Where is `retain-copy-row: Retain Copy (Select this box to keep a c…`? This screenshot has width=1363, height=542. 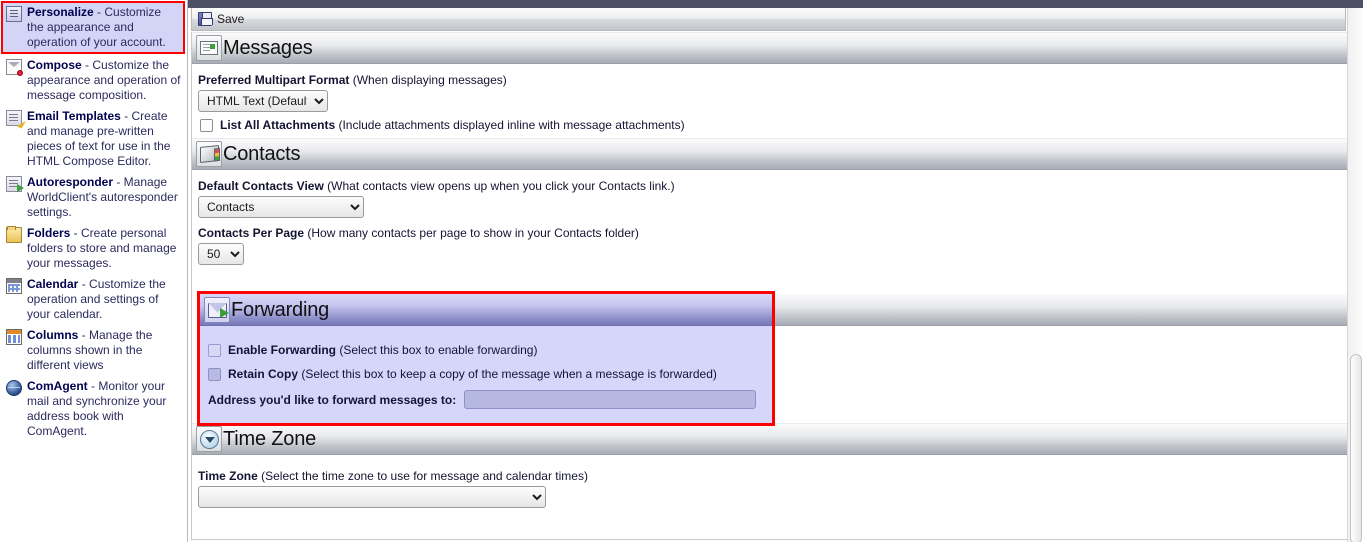 retain-copy-row: Retain Copy (Select this box to keep a c… is located at coordinates (490, 374).